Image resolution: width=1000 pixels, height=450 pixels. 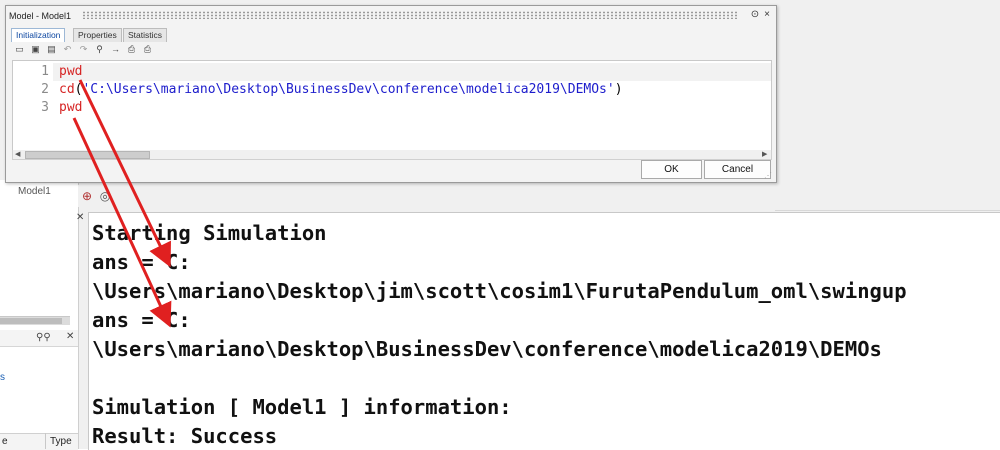 I want to click on save-icon: ▣, so click(x=35, y=49).